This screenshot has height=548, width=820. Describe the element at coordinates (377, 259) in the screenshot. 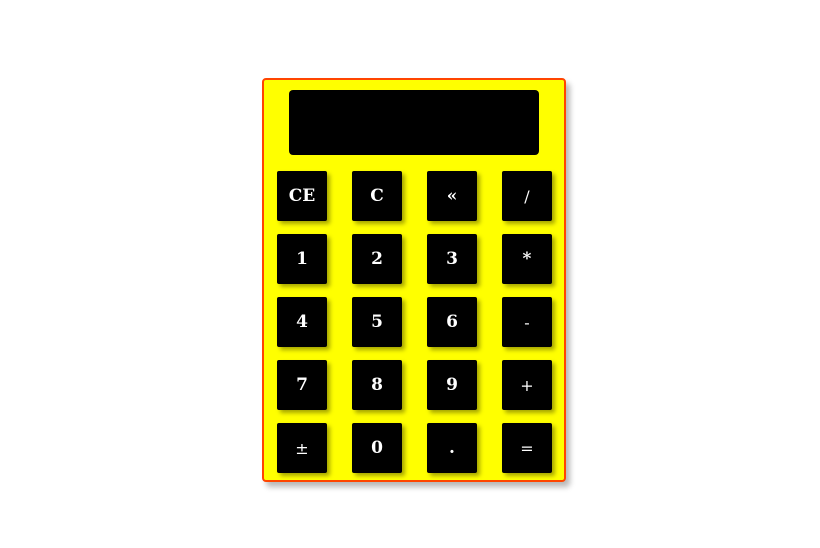

I see `digit-2-button: 2` at that location.